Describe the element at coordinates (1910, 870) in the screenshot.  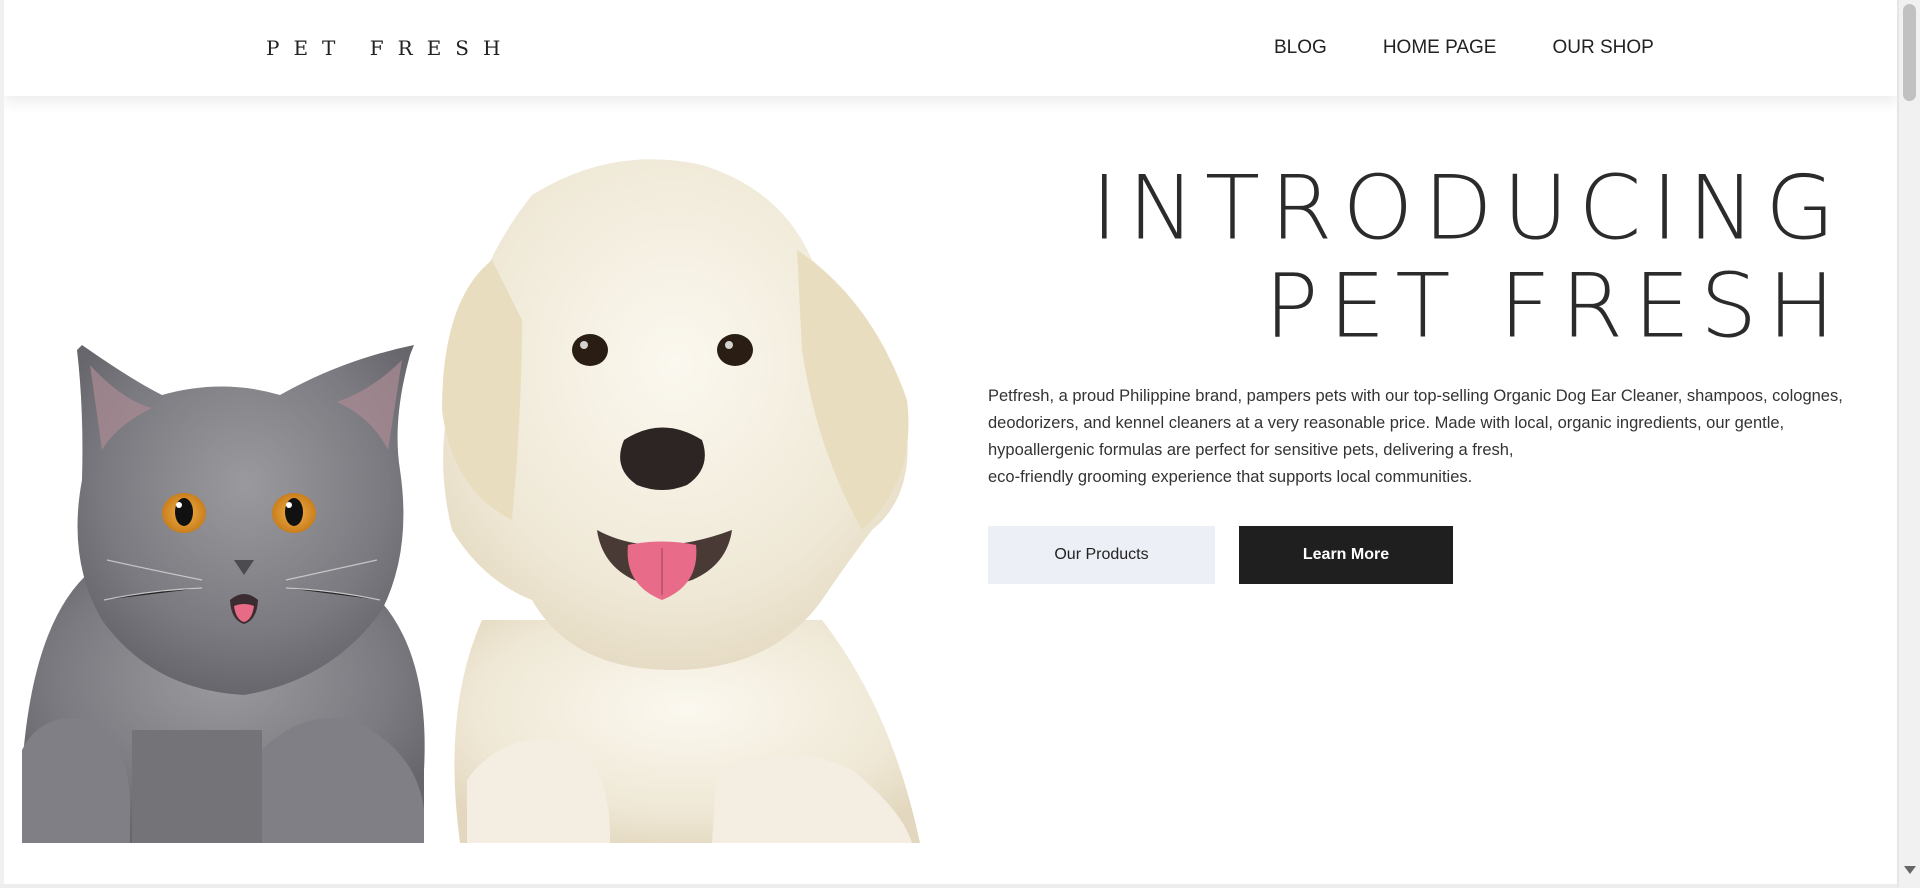
I see `scroll-down-arrow-icon` at that location.